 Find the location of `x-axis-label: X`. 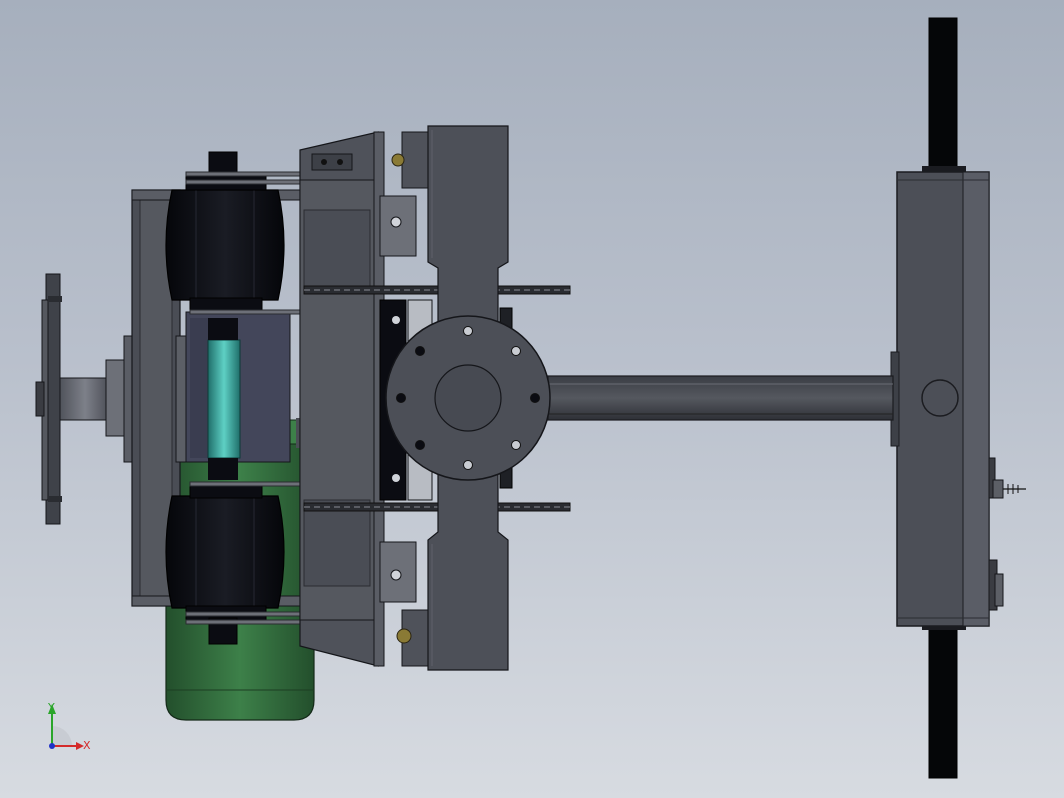

x-axis-label: X is located at coordinates (87, 745).